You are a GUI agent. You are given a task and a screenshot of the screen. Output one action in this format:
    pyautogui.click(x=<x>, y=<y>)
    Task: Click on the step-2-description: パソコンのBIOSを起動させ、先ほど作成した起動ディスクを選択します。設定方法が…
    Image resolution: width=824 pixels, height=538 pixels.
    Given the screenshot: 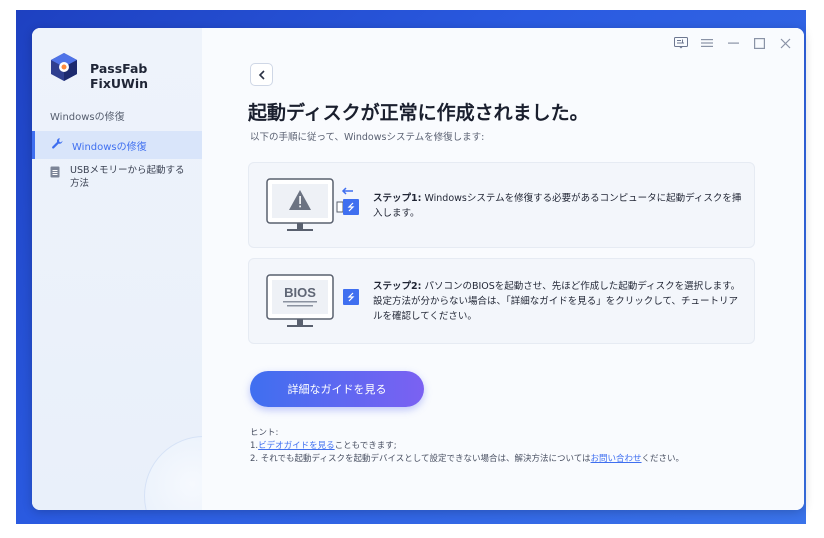 What is the action you would take?
    pyautogui.click(x=557, y=301)
    